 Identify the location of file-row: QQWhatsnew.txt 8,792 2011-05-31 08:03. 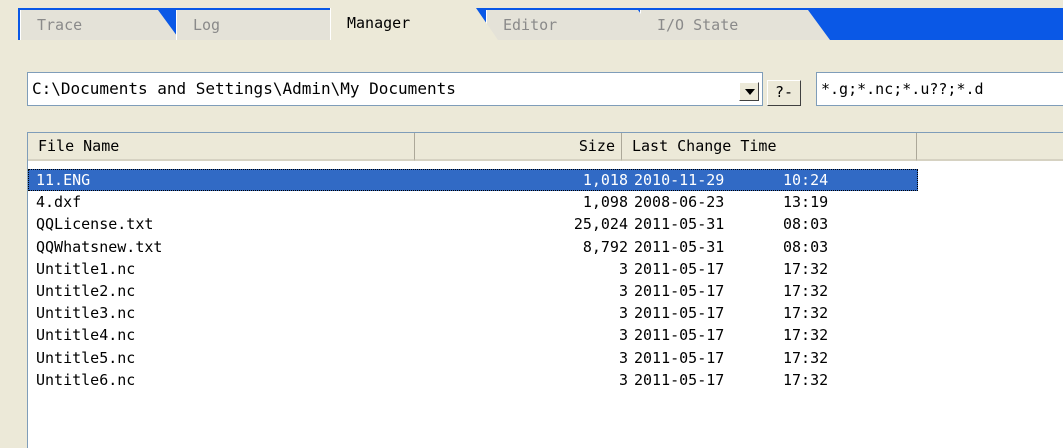
(473, 247).